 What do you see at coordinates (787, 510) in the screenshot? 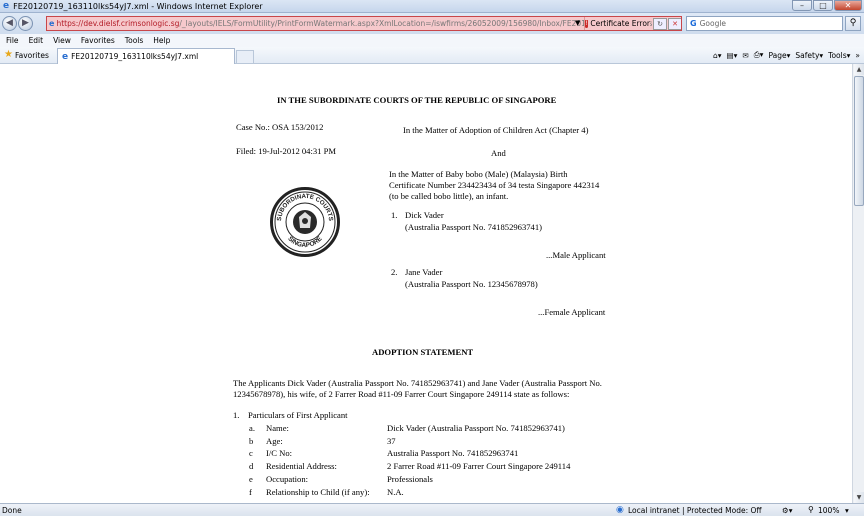
I see `security-icon: ⚙▾` at bounding box center [787, 510].